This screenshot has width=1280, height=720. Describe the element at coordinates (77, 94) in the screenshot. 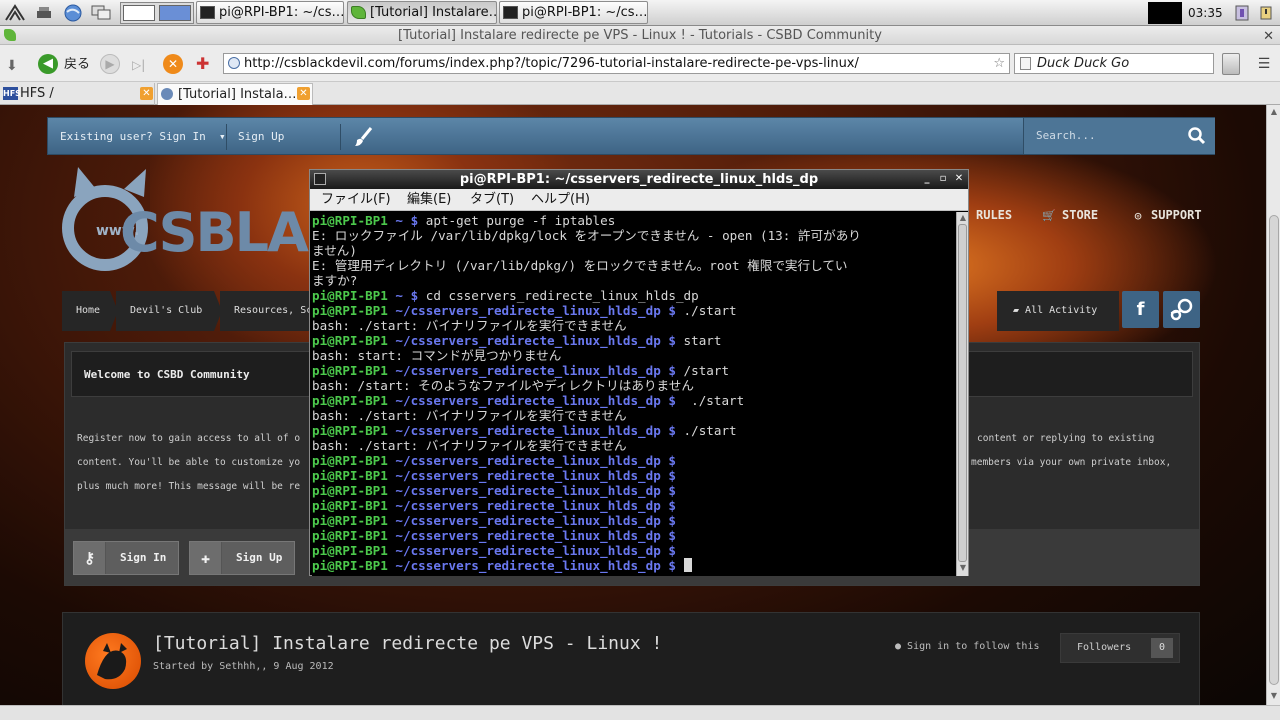

I see `tab-hfs: HFS HFS /` at that location.